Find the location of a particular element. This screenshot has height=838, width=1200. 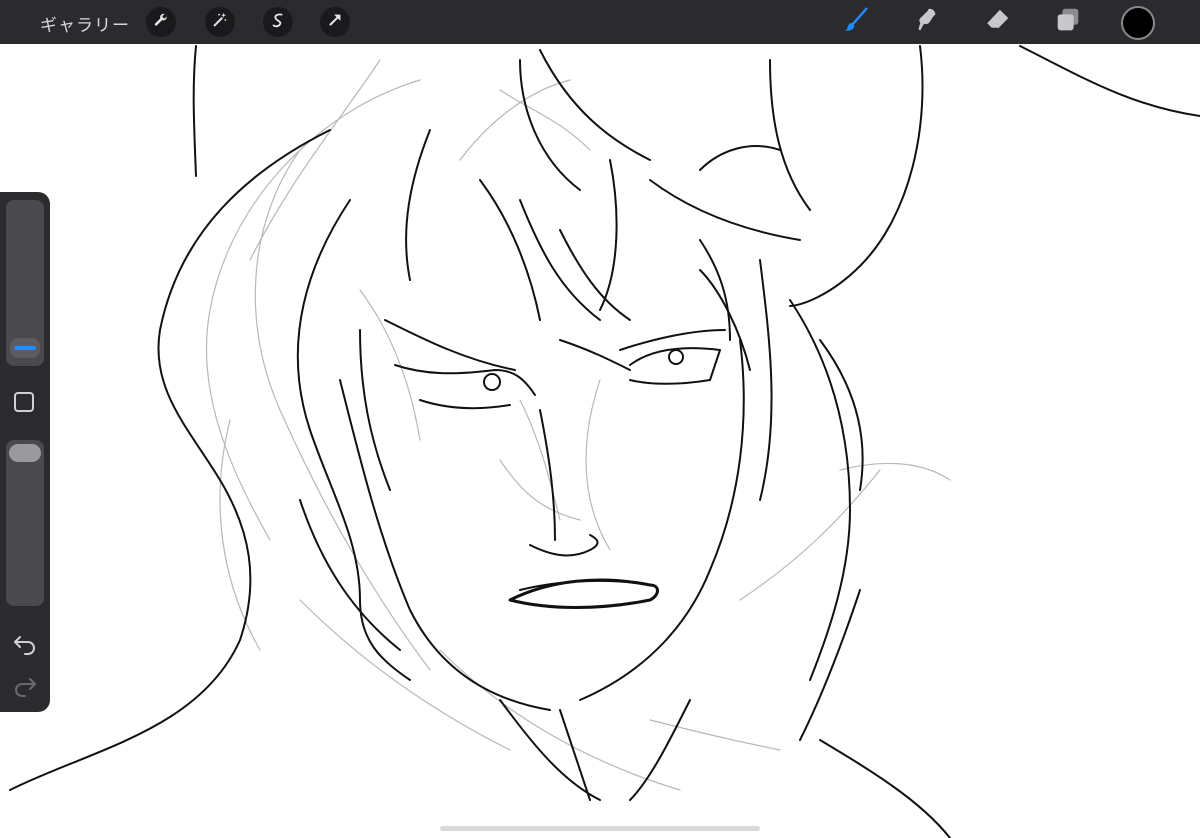

eraser-button is located at coordinates (998, 22).